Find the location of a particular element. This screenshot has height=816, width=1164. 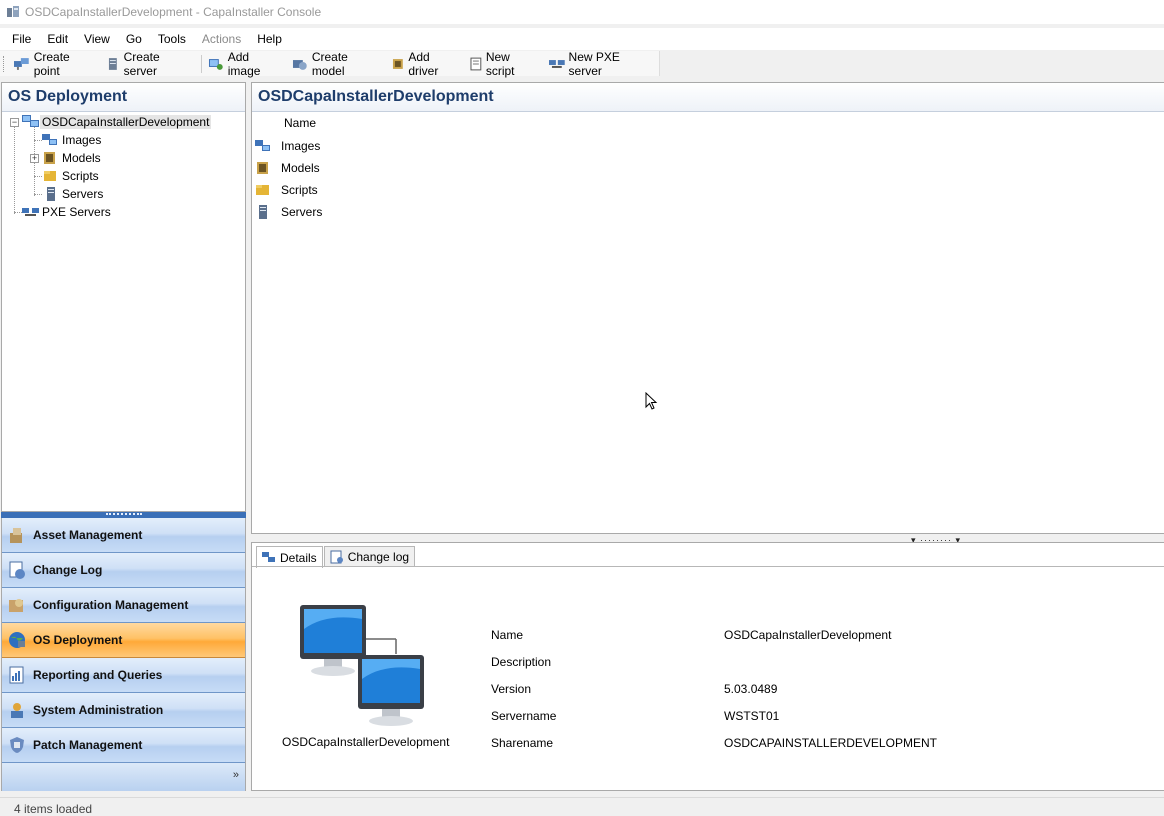

globe-icon is located at coordinates (17, 640).